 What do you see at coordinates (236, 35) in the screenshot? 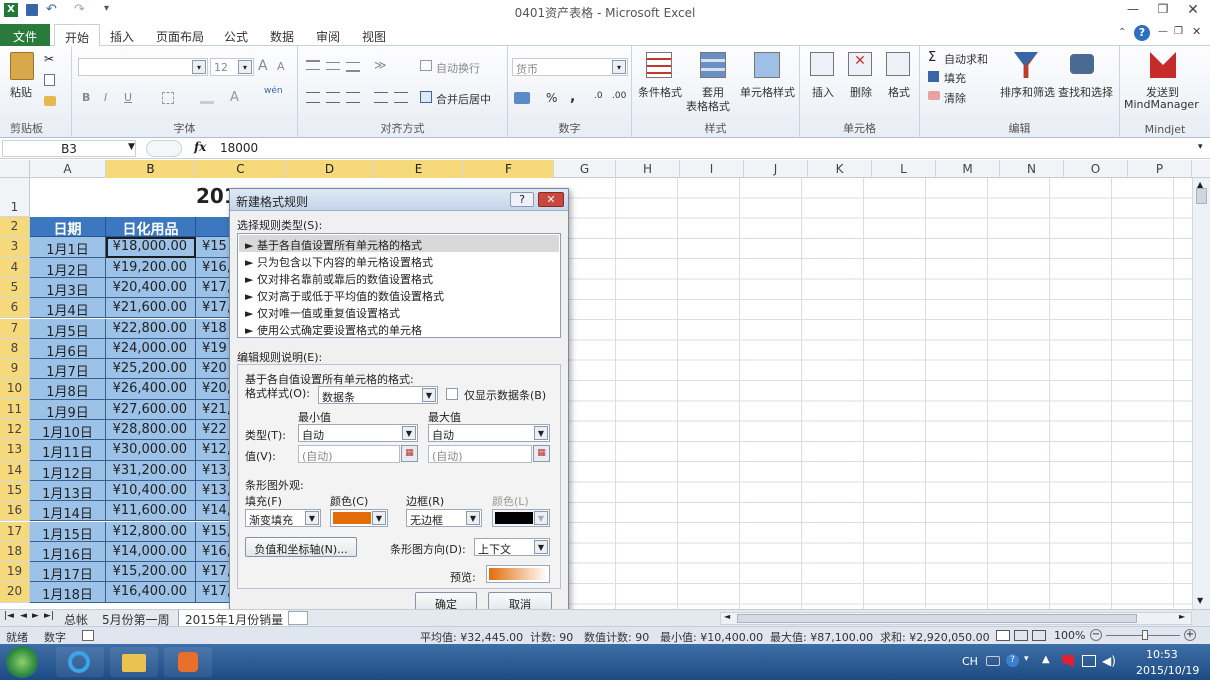
I see `tab-formulas: 公式` at bounding box center [236, 35].